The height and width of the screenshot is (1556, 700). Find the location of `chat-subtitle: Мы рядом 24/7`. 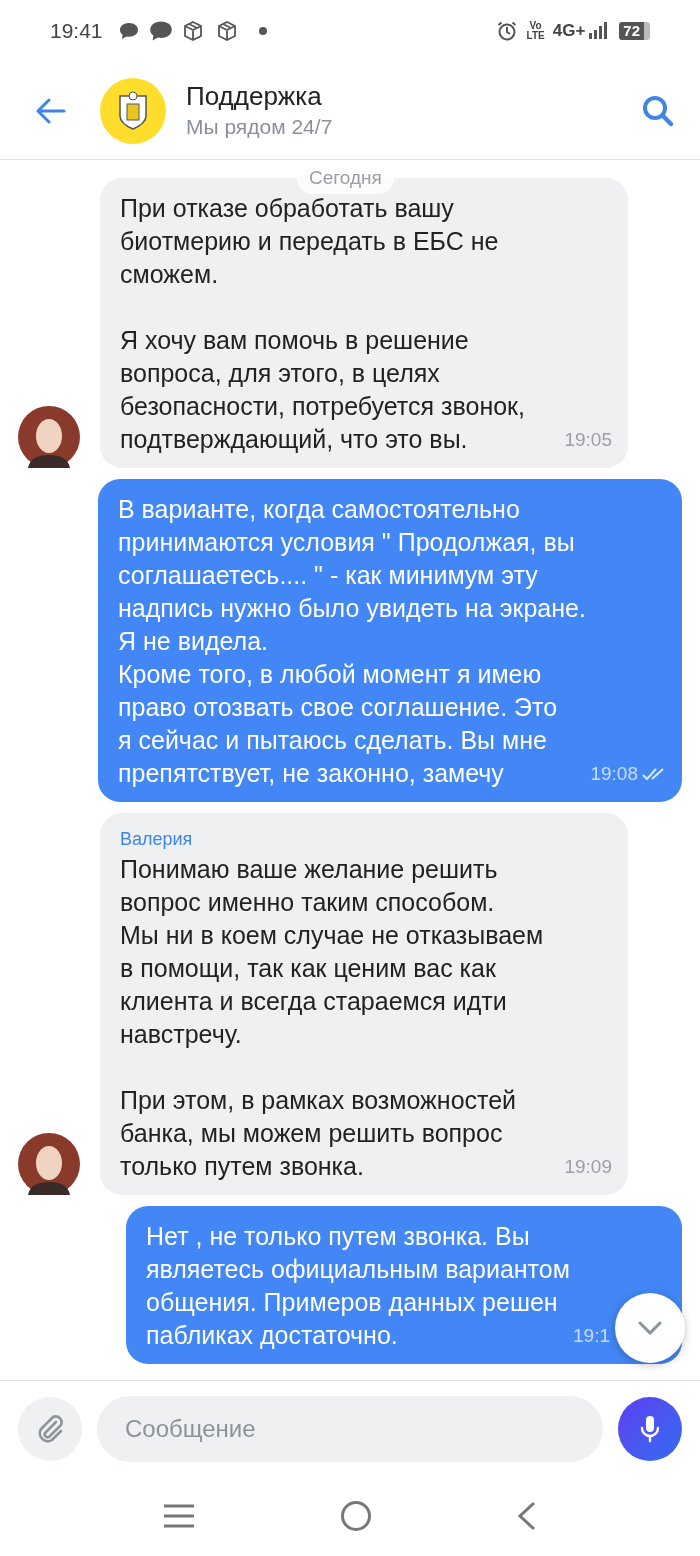

chat-subtitle: Мы рядом 24/7 is located at coordinates (260, 126).